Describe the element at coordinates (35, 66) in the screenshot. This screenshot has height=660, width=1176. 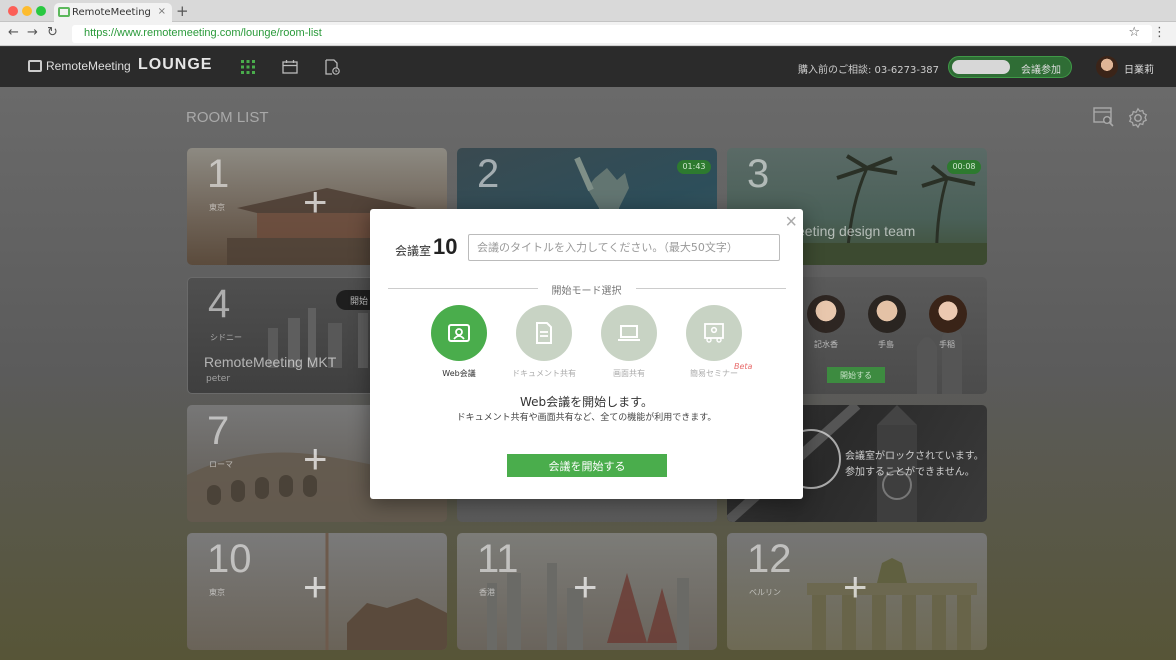
I see `brand-logo-icon` at that location.